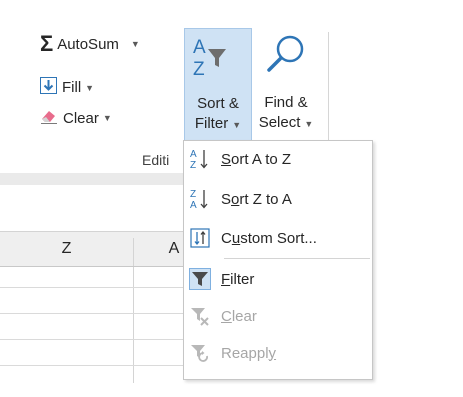 This screenshot has height=397, width=463. What do you see at coordinates (211, 123) in the screenshot?
I see `sort-filter-label-text: Filter` at bounding box center [211, 123].